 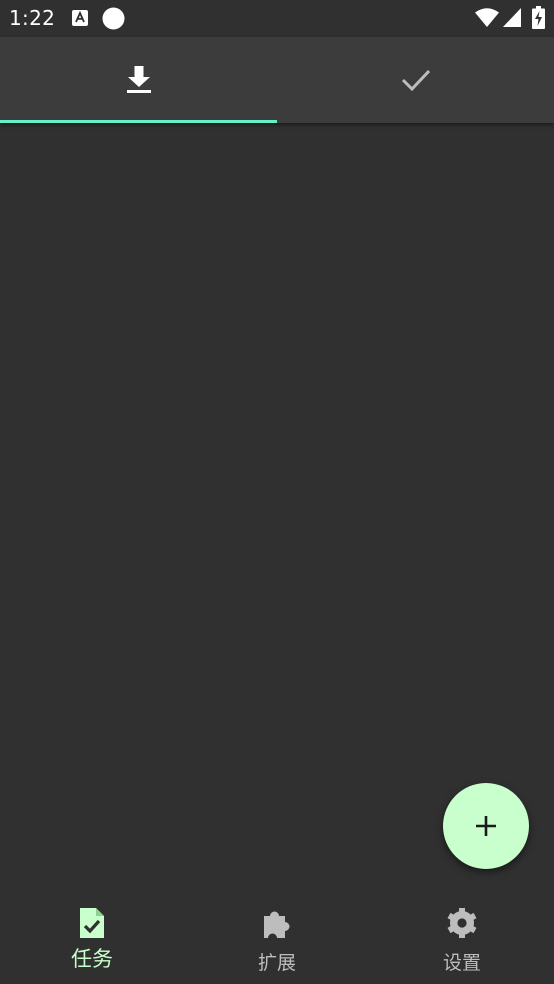 What do you see at coordinates (92, 940) in the screenshot?
I see `nav-item-tasks: 任务` at bounding box center [92, 940].